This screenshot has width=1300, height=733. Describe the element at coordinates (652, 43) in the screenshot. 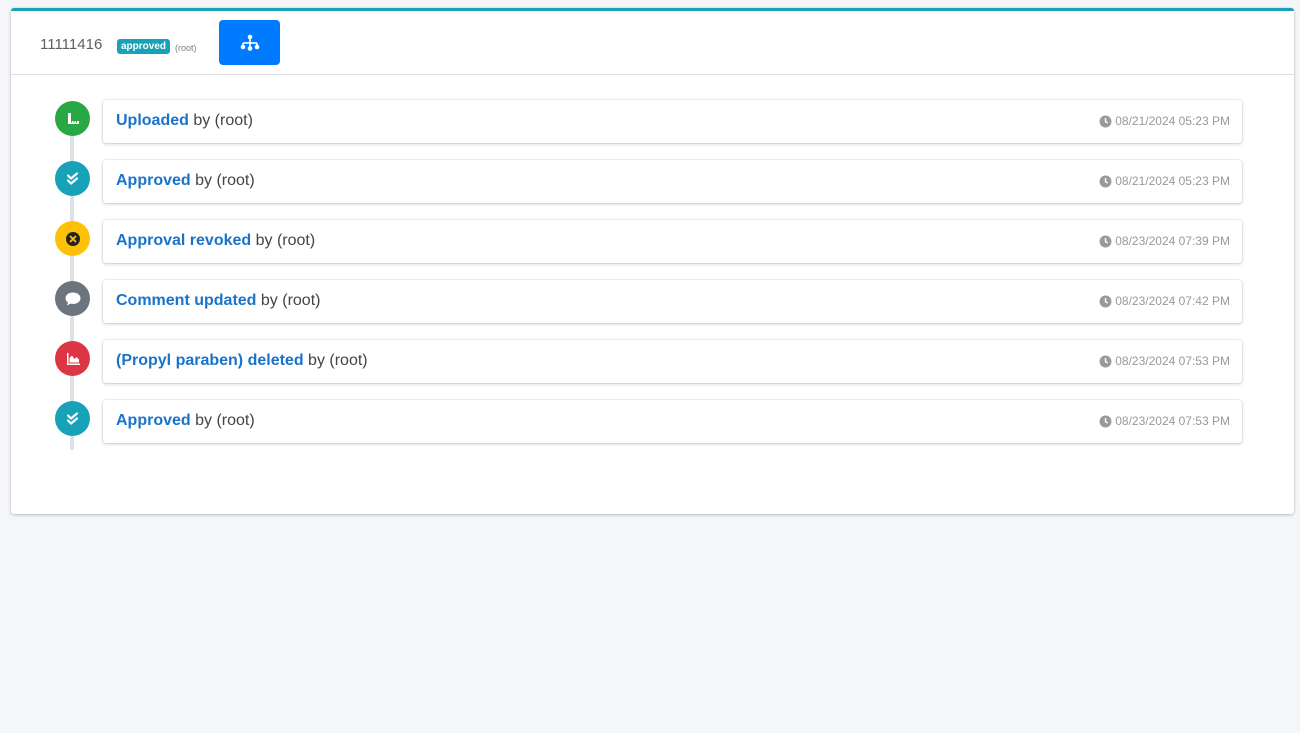

I see `card-header: 11111416 approved (root)` at that location.